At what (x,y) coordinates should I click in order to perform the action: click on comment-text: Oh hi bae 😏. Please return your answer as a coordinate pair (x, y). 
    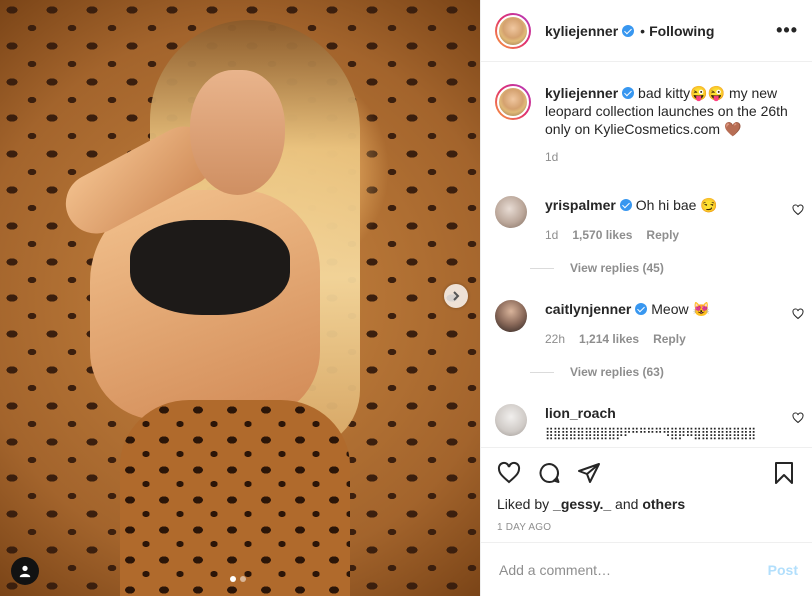
    Looking at the image, I should click on (676, 205).